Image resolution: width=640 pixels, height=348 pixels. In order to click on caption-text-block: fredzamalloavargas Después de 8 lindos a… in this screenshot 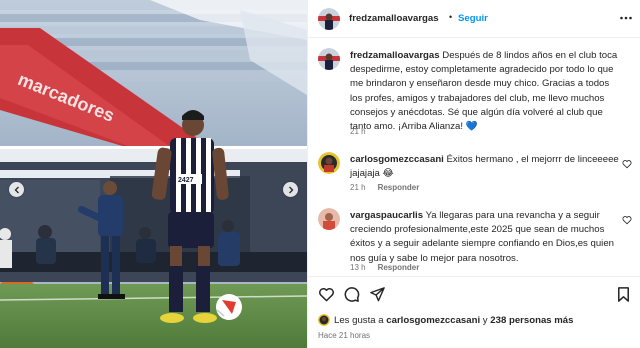, I will do `click(485, 91)`.